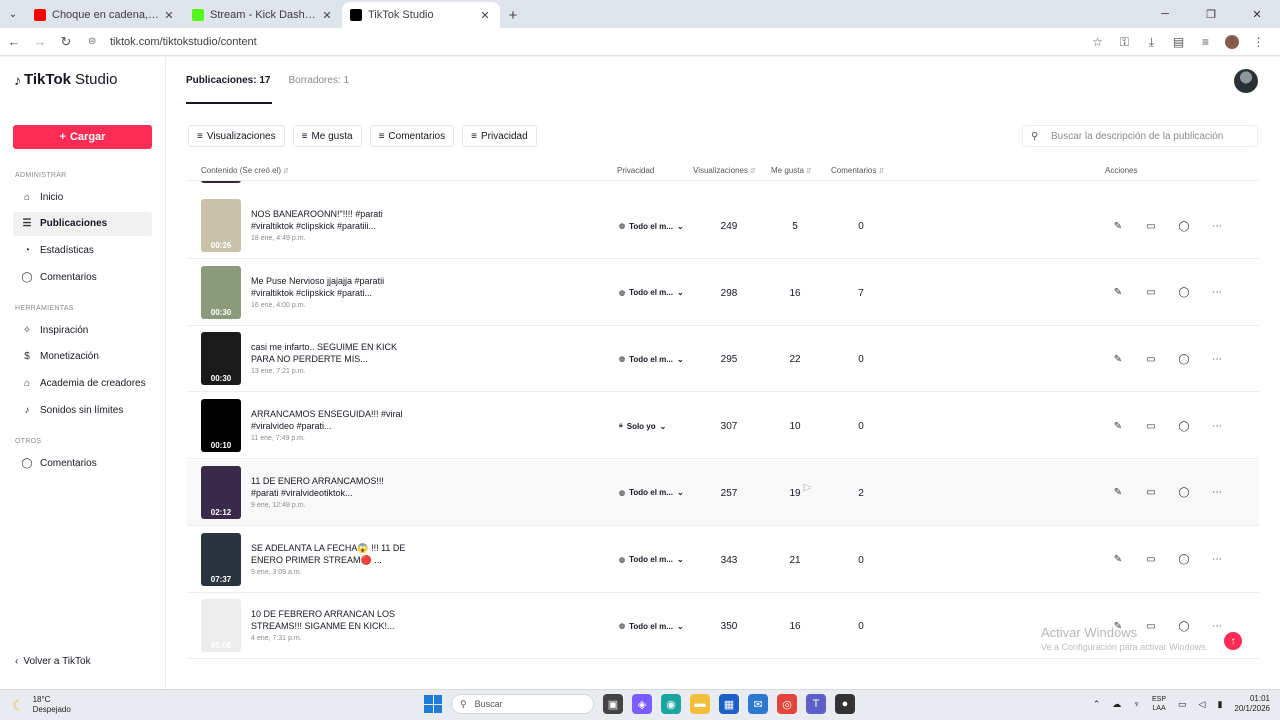 This screenshot has width=1280, height=720. Describe the element at coordinates (522, 704) in the screenshot. I see `taskbar-search: ⚲ Buscar` at that location.